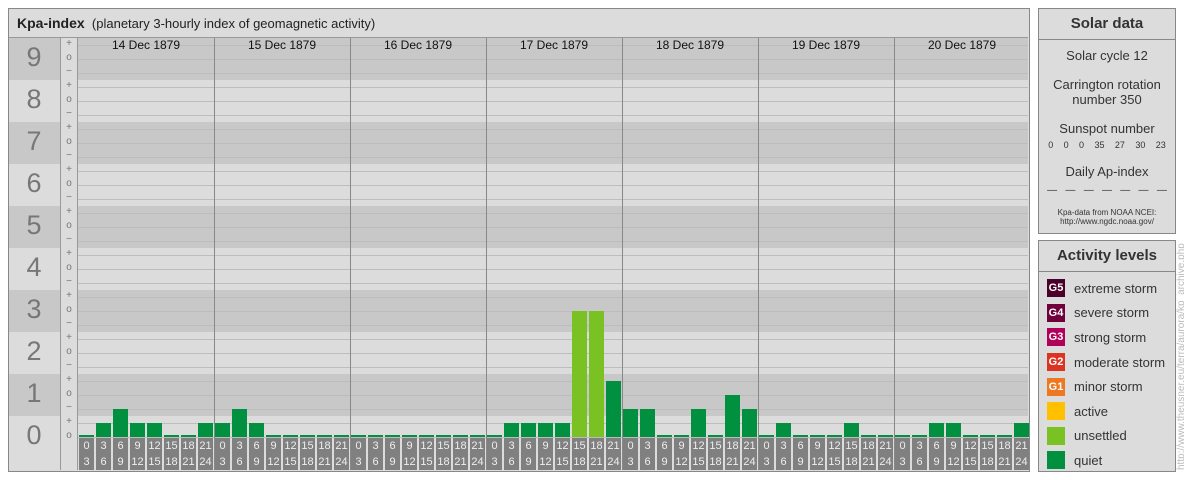 Image resolution: width=1184 pixels, height=480 pixels. Describe the element at coordinates (1112, 313) in the screenshot. I see `level-label: severe storm` at that location.